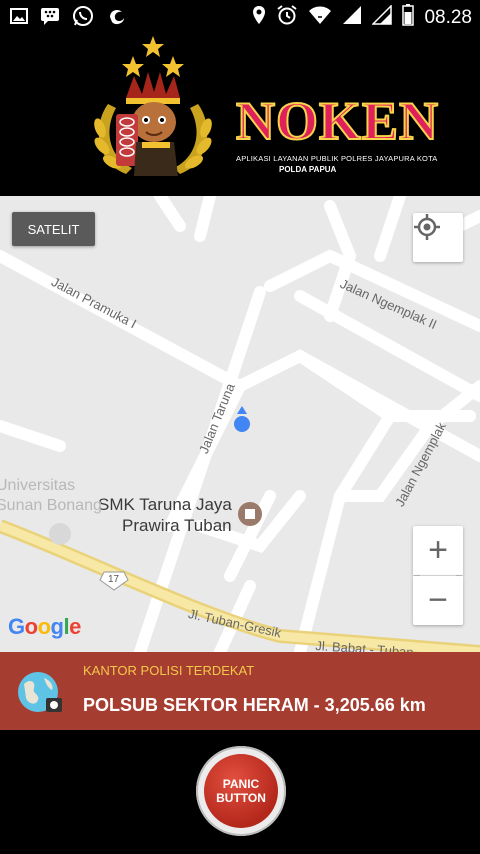 The width and height of the screenshot is (480, 854). Describe the element at coordinates (19, 18) in the screenshot. I see `gallery-icon` at that location.